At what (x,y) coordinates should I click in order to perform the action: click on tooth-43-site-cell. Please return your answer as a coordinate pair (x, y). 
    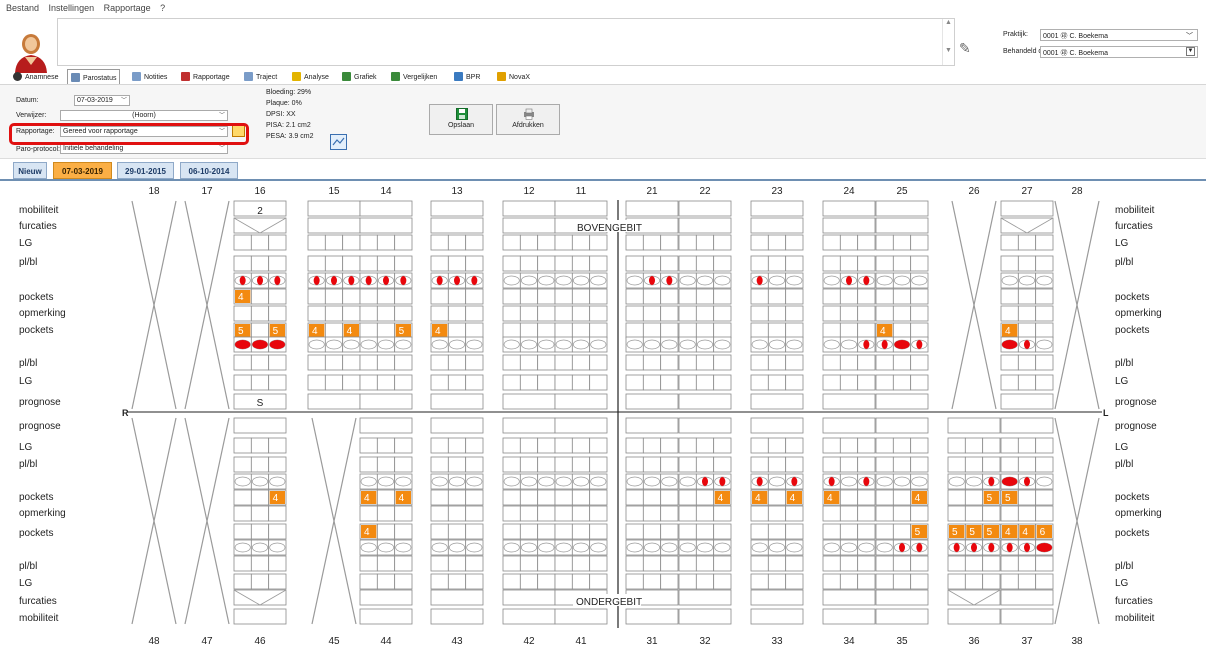
    Looking at the image, I should click on (439, 464).